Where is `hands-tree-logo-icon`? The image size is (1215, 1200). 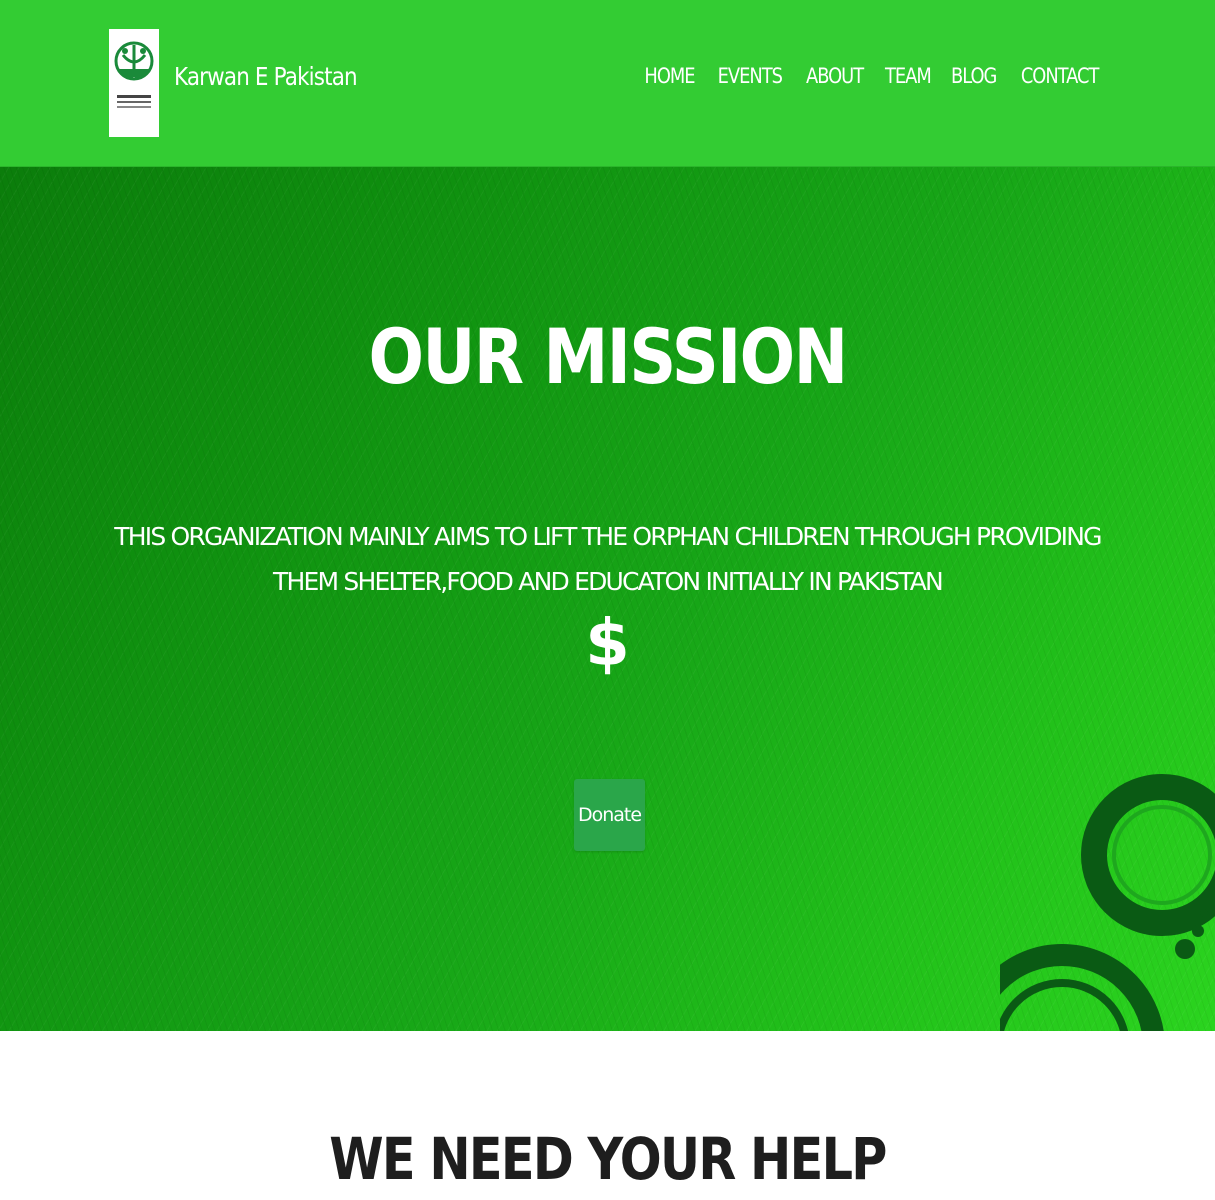
hands-tree-logo-icon is located at coordinates (134, 74).